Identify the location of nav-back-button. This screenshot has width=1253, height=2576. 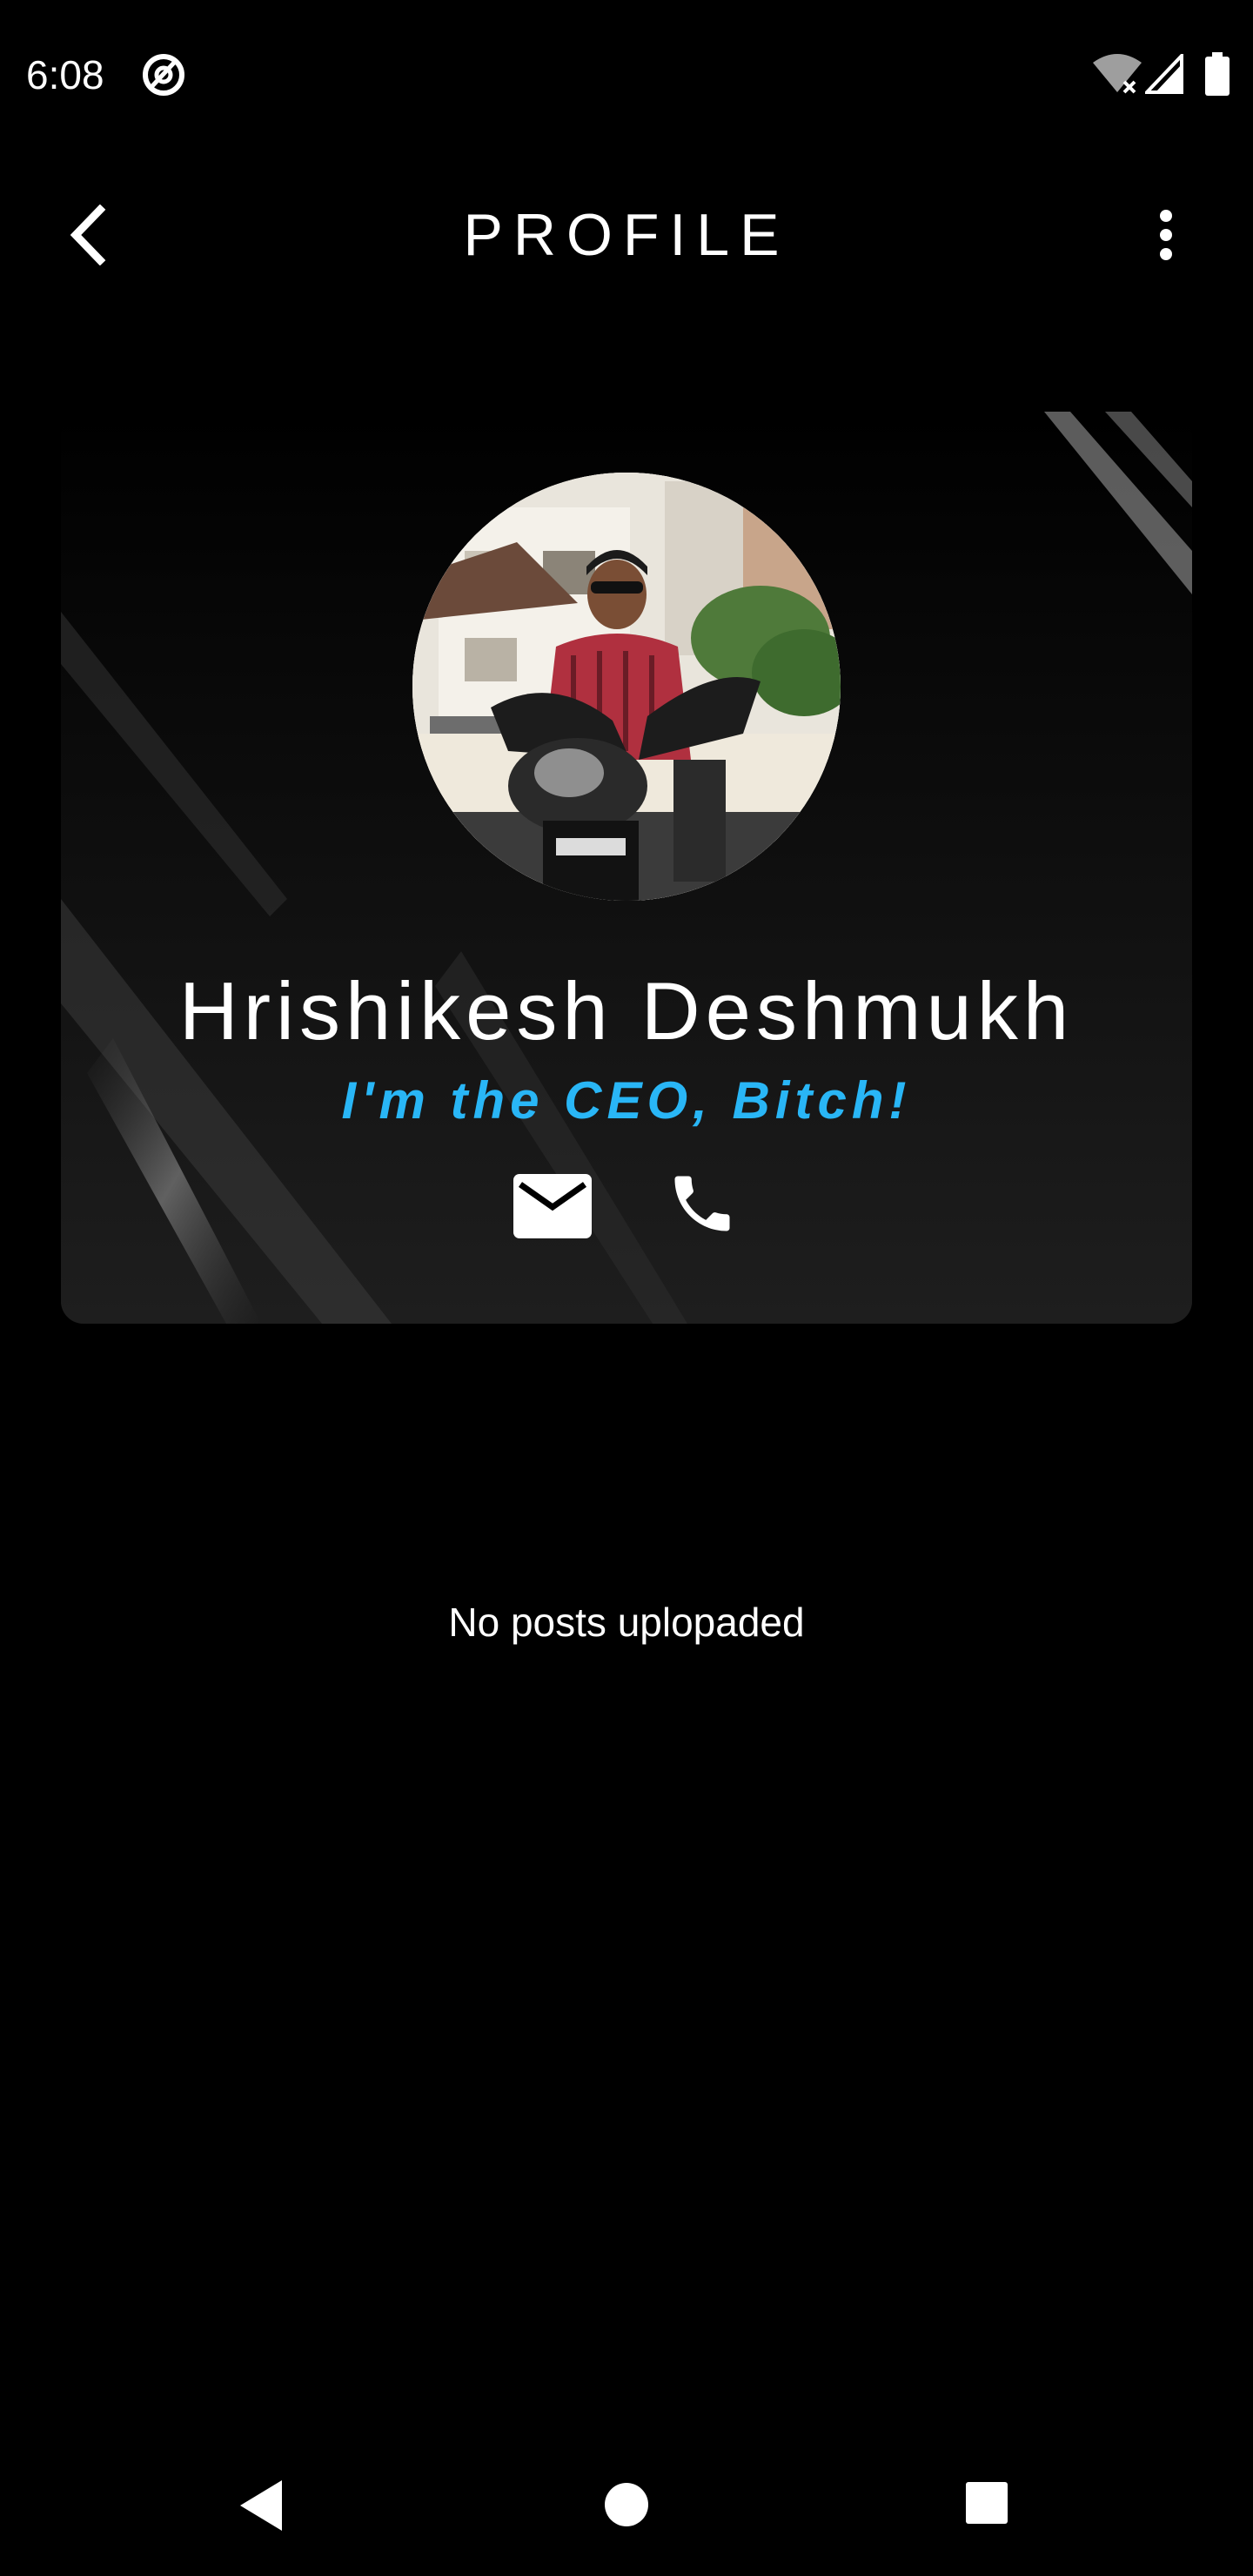
(261, 2505).